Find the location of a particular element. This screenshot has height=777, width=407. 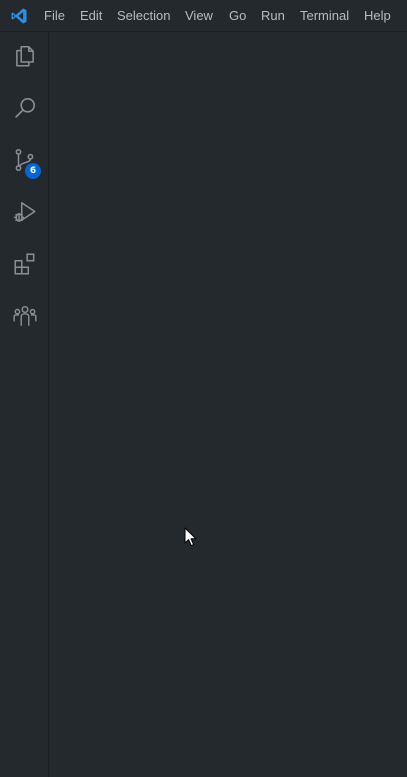

run-debug-icon is located at coordinates (24, 212).